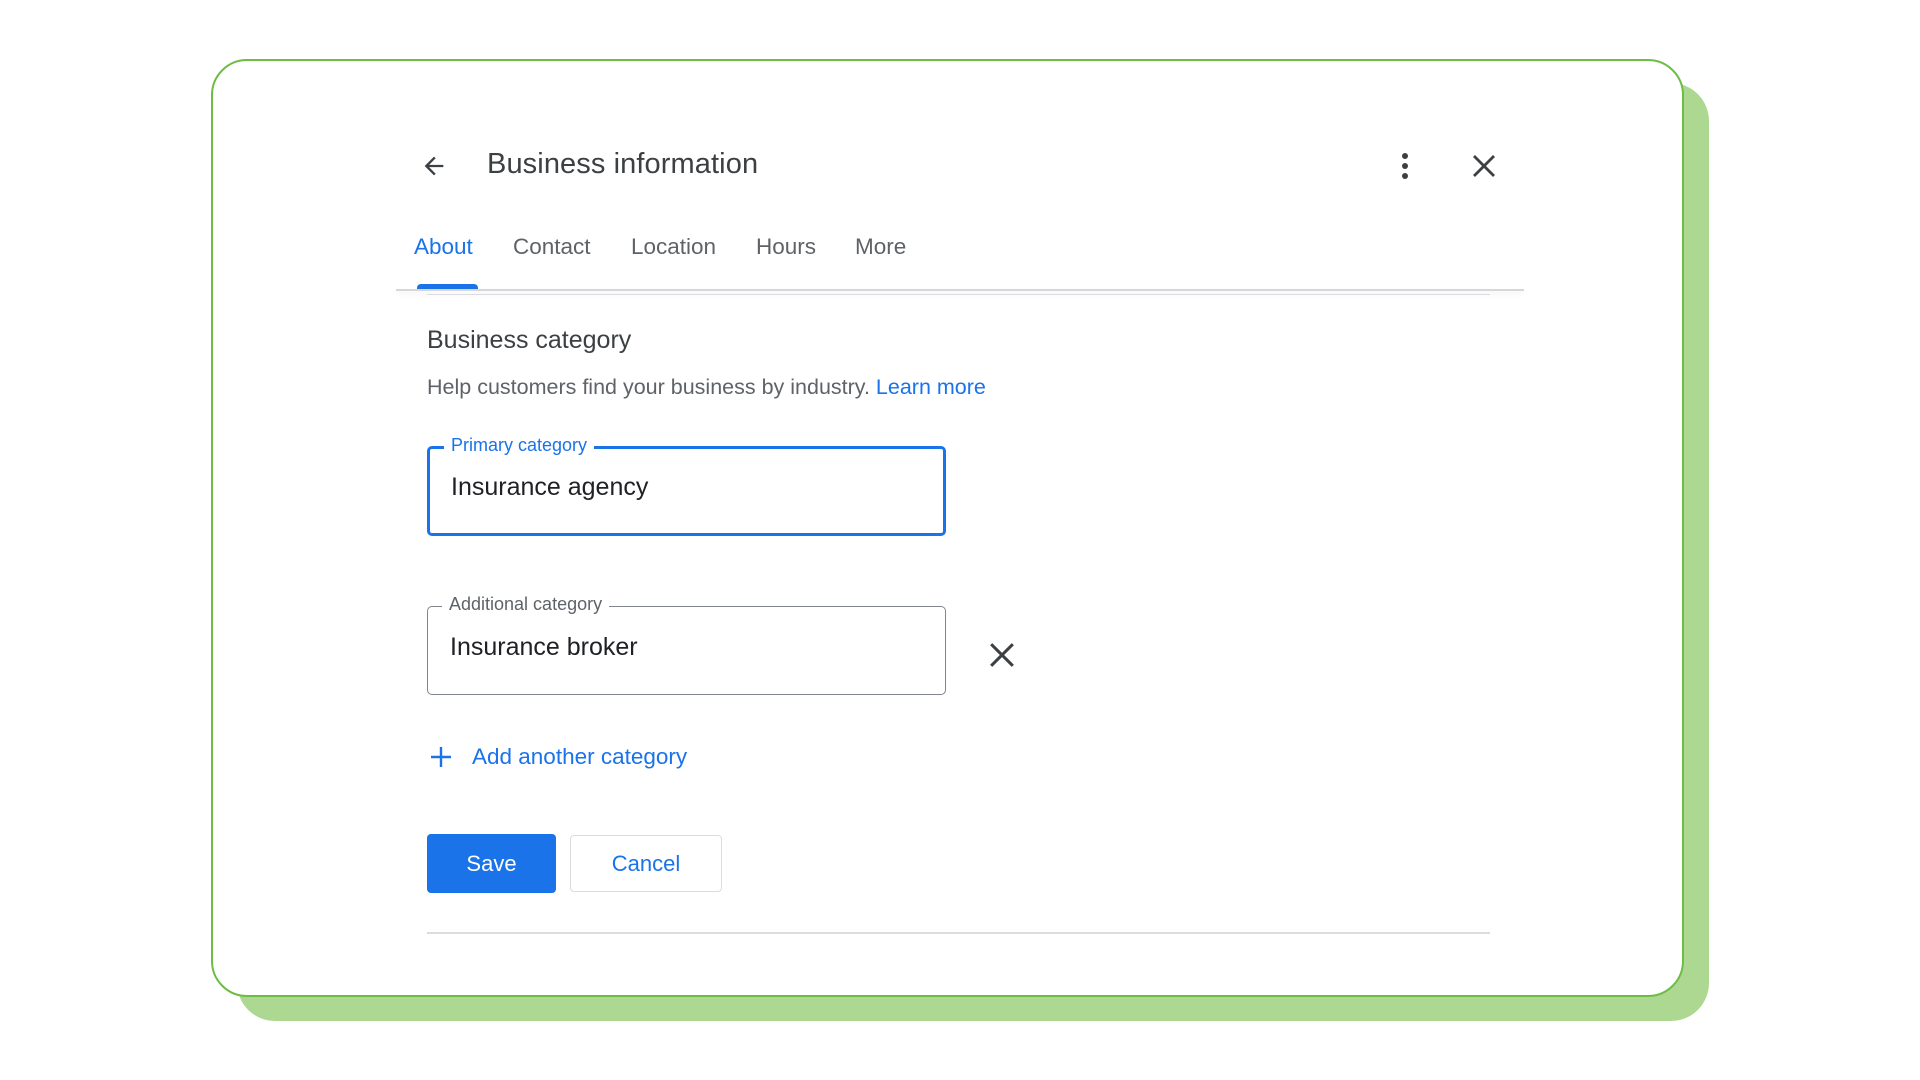 This screenshot has height=1080, width=1920. I want to click on tab-bar: About Contact Location Hours More, so click(960, 255).